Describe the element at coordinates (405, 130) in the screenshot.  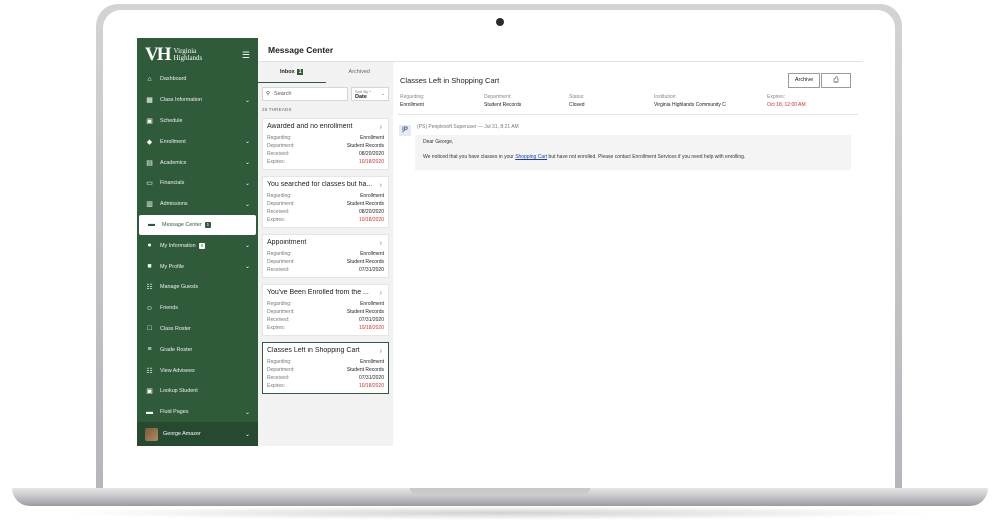
I see `sender-avatar: |P` at that location.